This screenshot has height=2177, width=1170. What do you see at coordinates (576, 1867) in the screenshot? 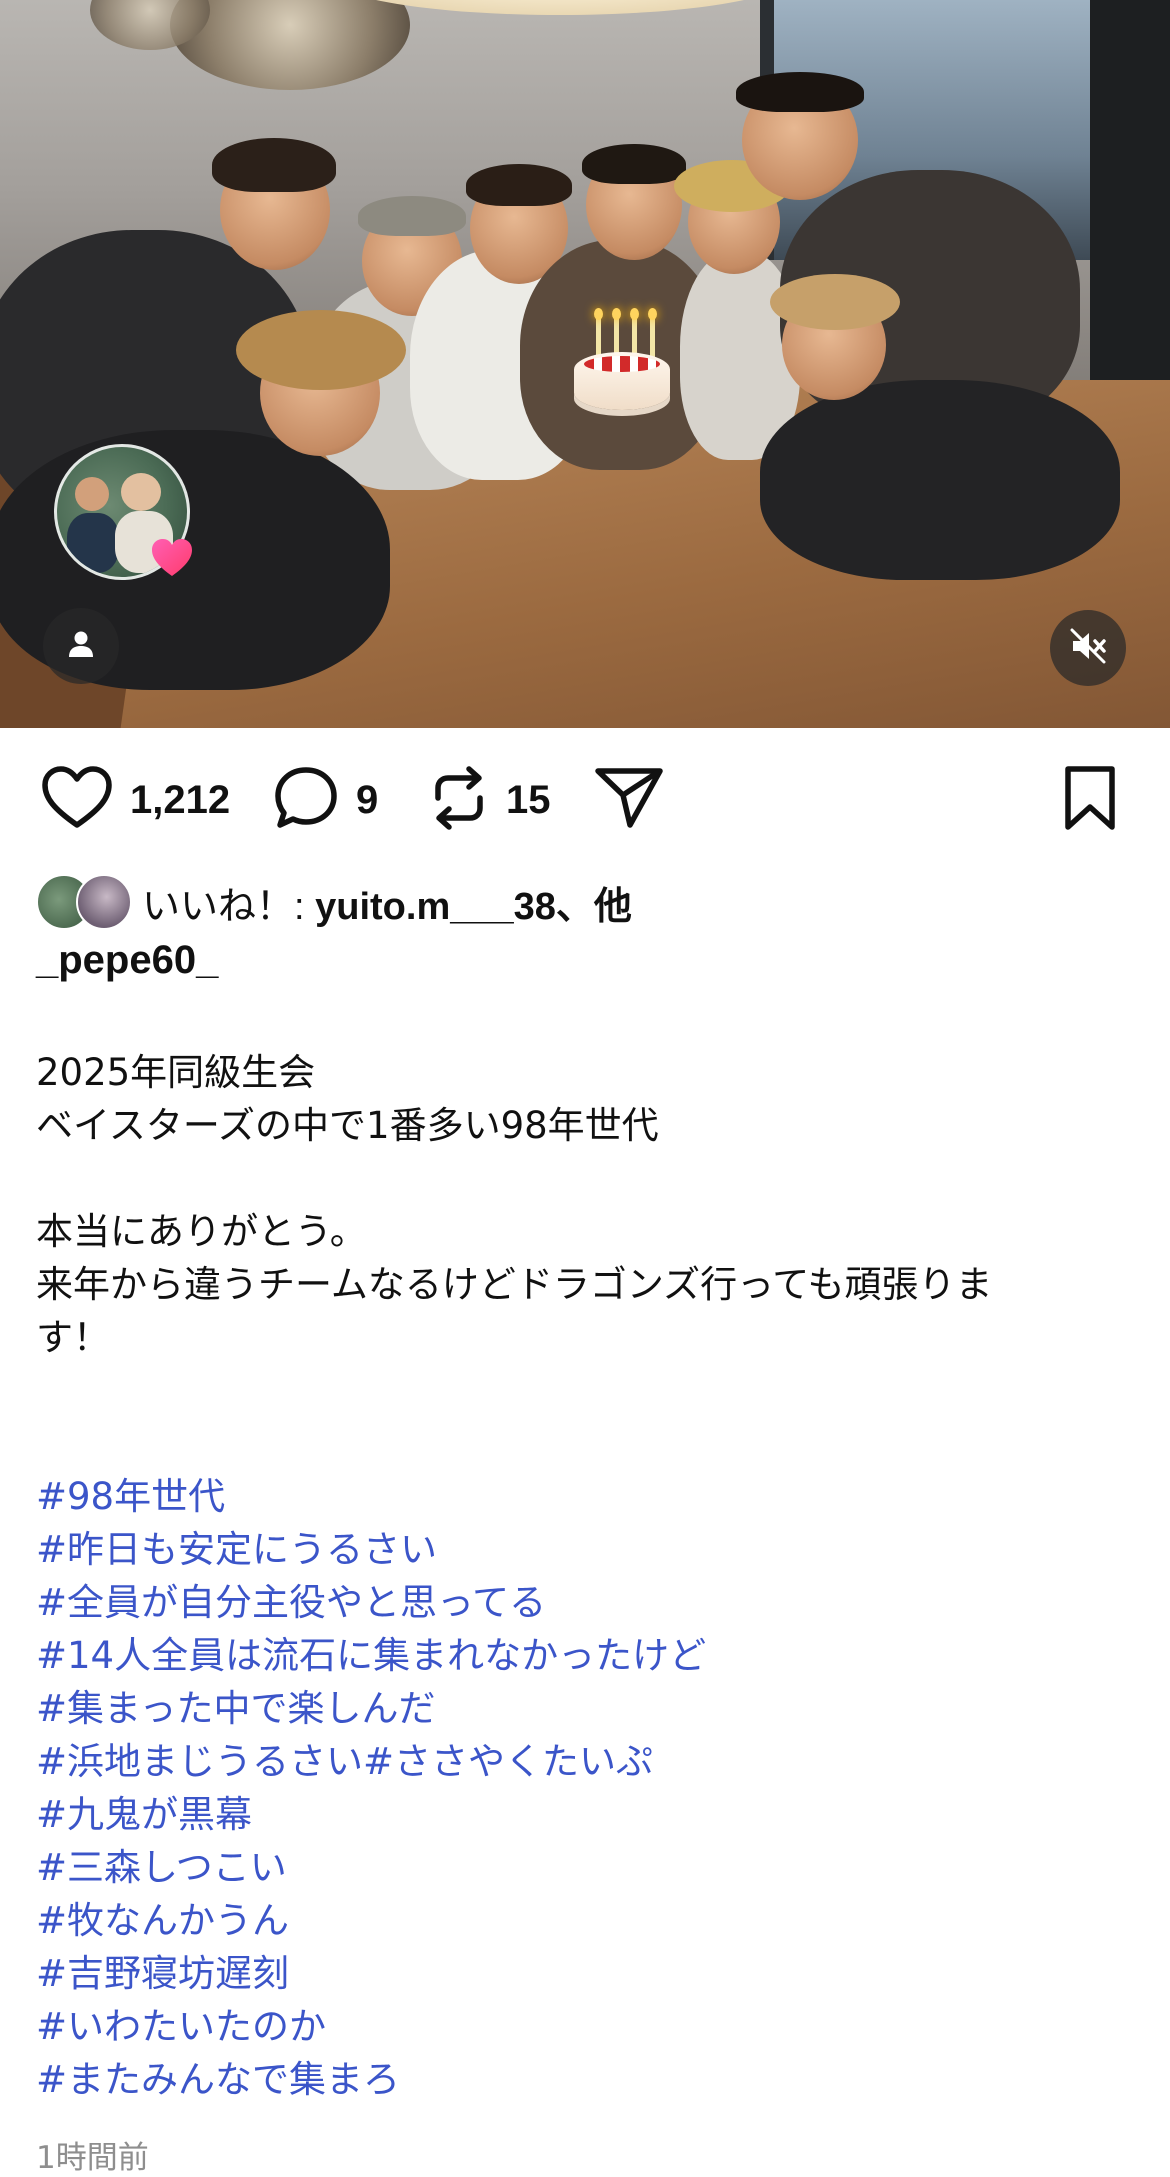
I see `hashtag-link: #三森しつこい` at bounding box center [576, 1867].